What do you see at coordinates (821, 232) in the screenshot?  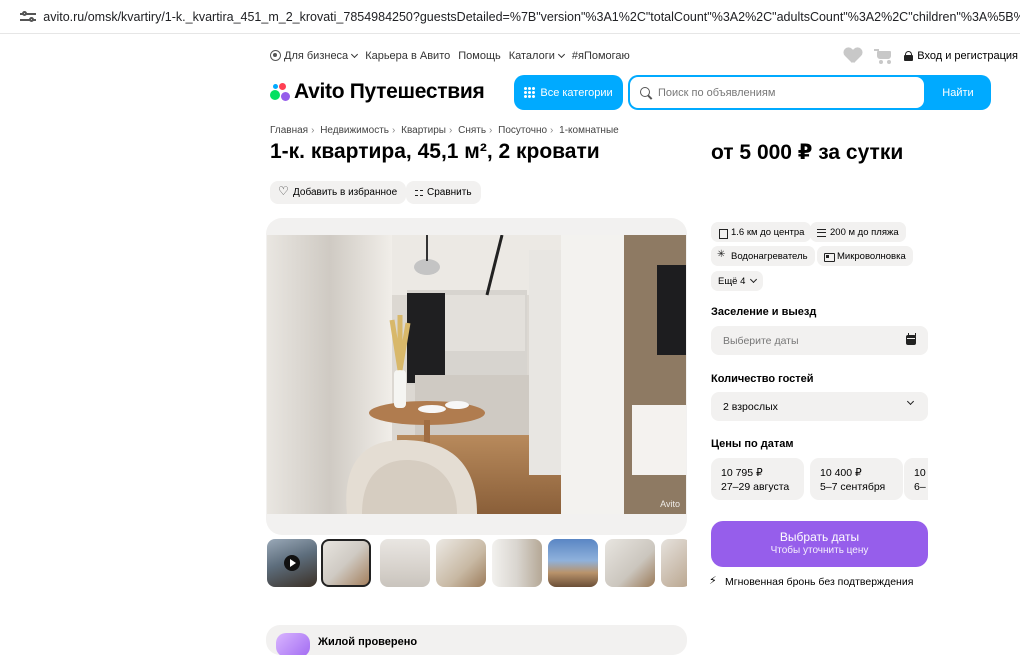 I see `waves-icon` at bounding box center [821, 232].